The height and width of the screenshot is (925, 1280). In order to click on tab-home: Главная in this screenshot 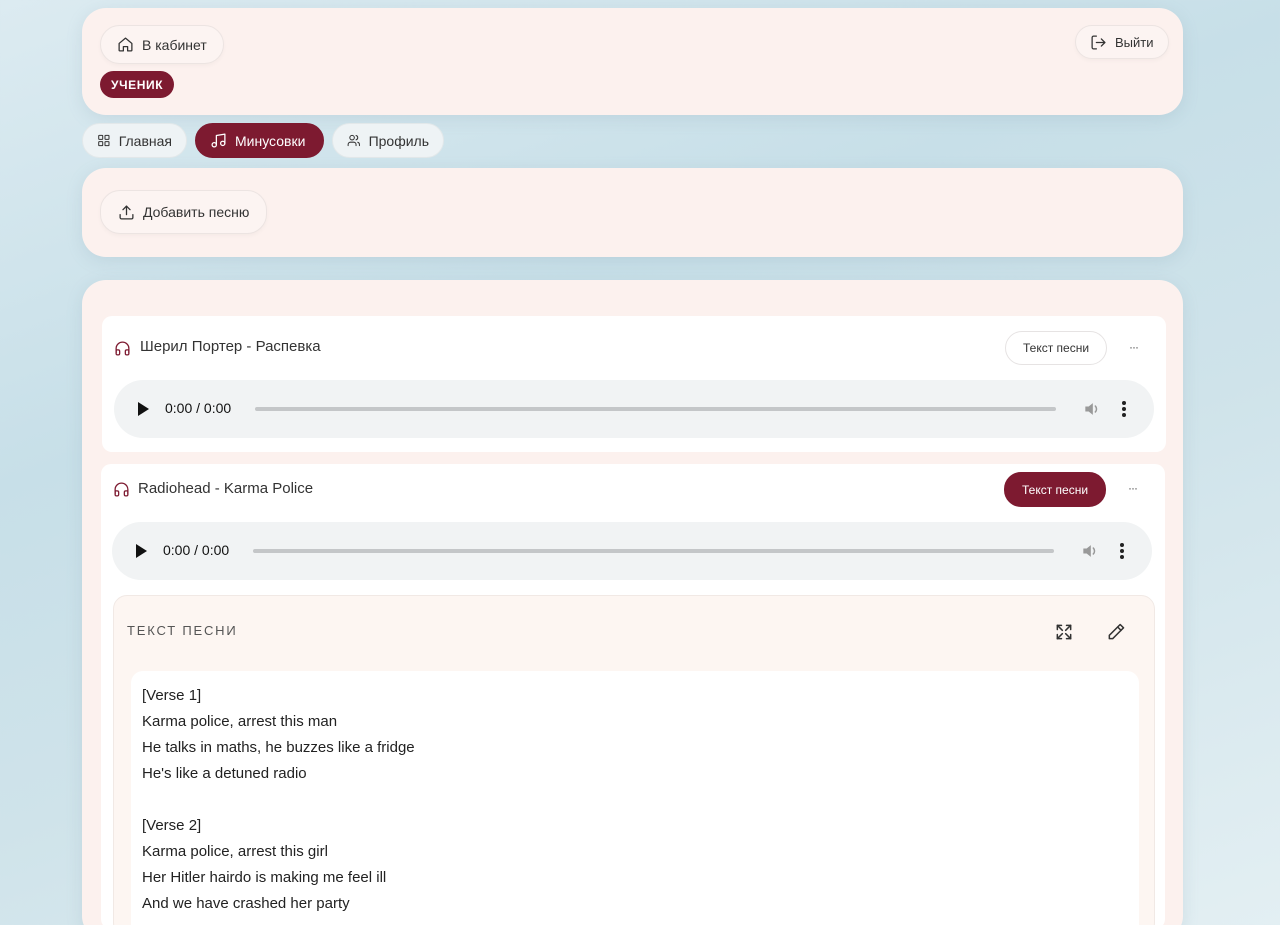, I will do `click(134, 140)`.